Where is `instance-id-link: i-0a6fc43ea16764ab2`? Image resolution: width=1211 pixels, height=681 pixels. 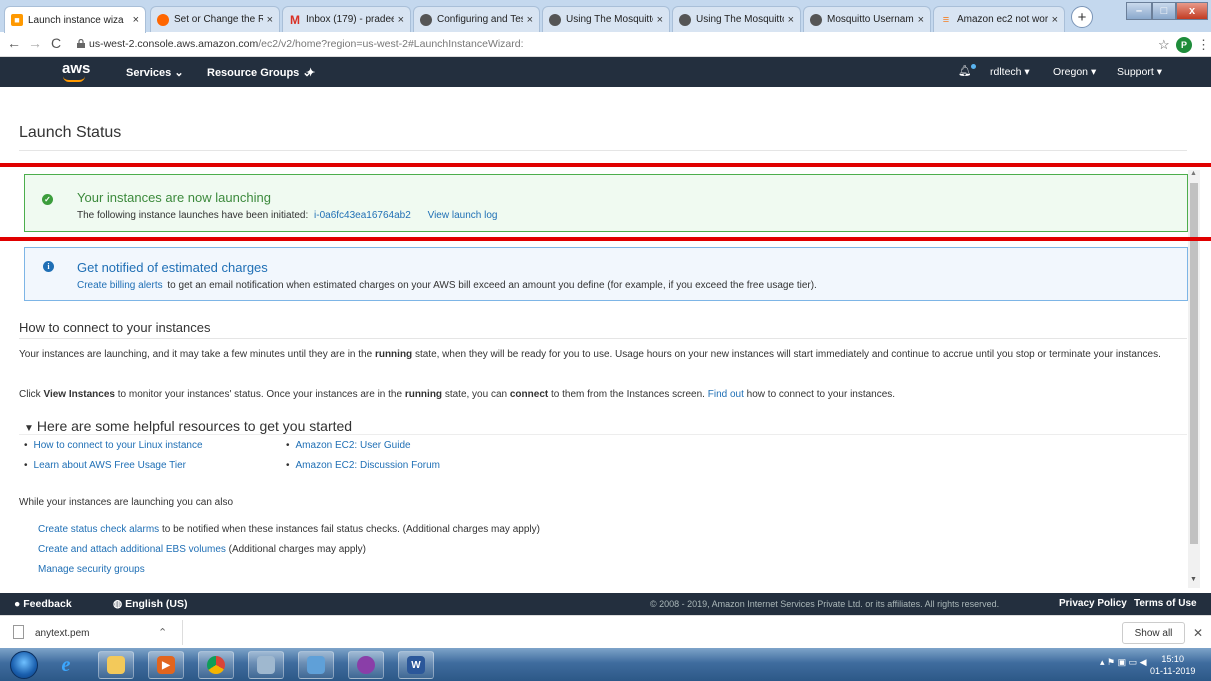 instance-id-link: i-0a6fc43ea16764ab2 is located at coordinates (362, 215).